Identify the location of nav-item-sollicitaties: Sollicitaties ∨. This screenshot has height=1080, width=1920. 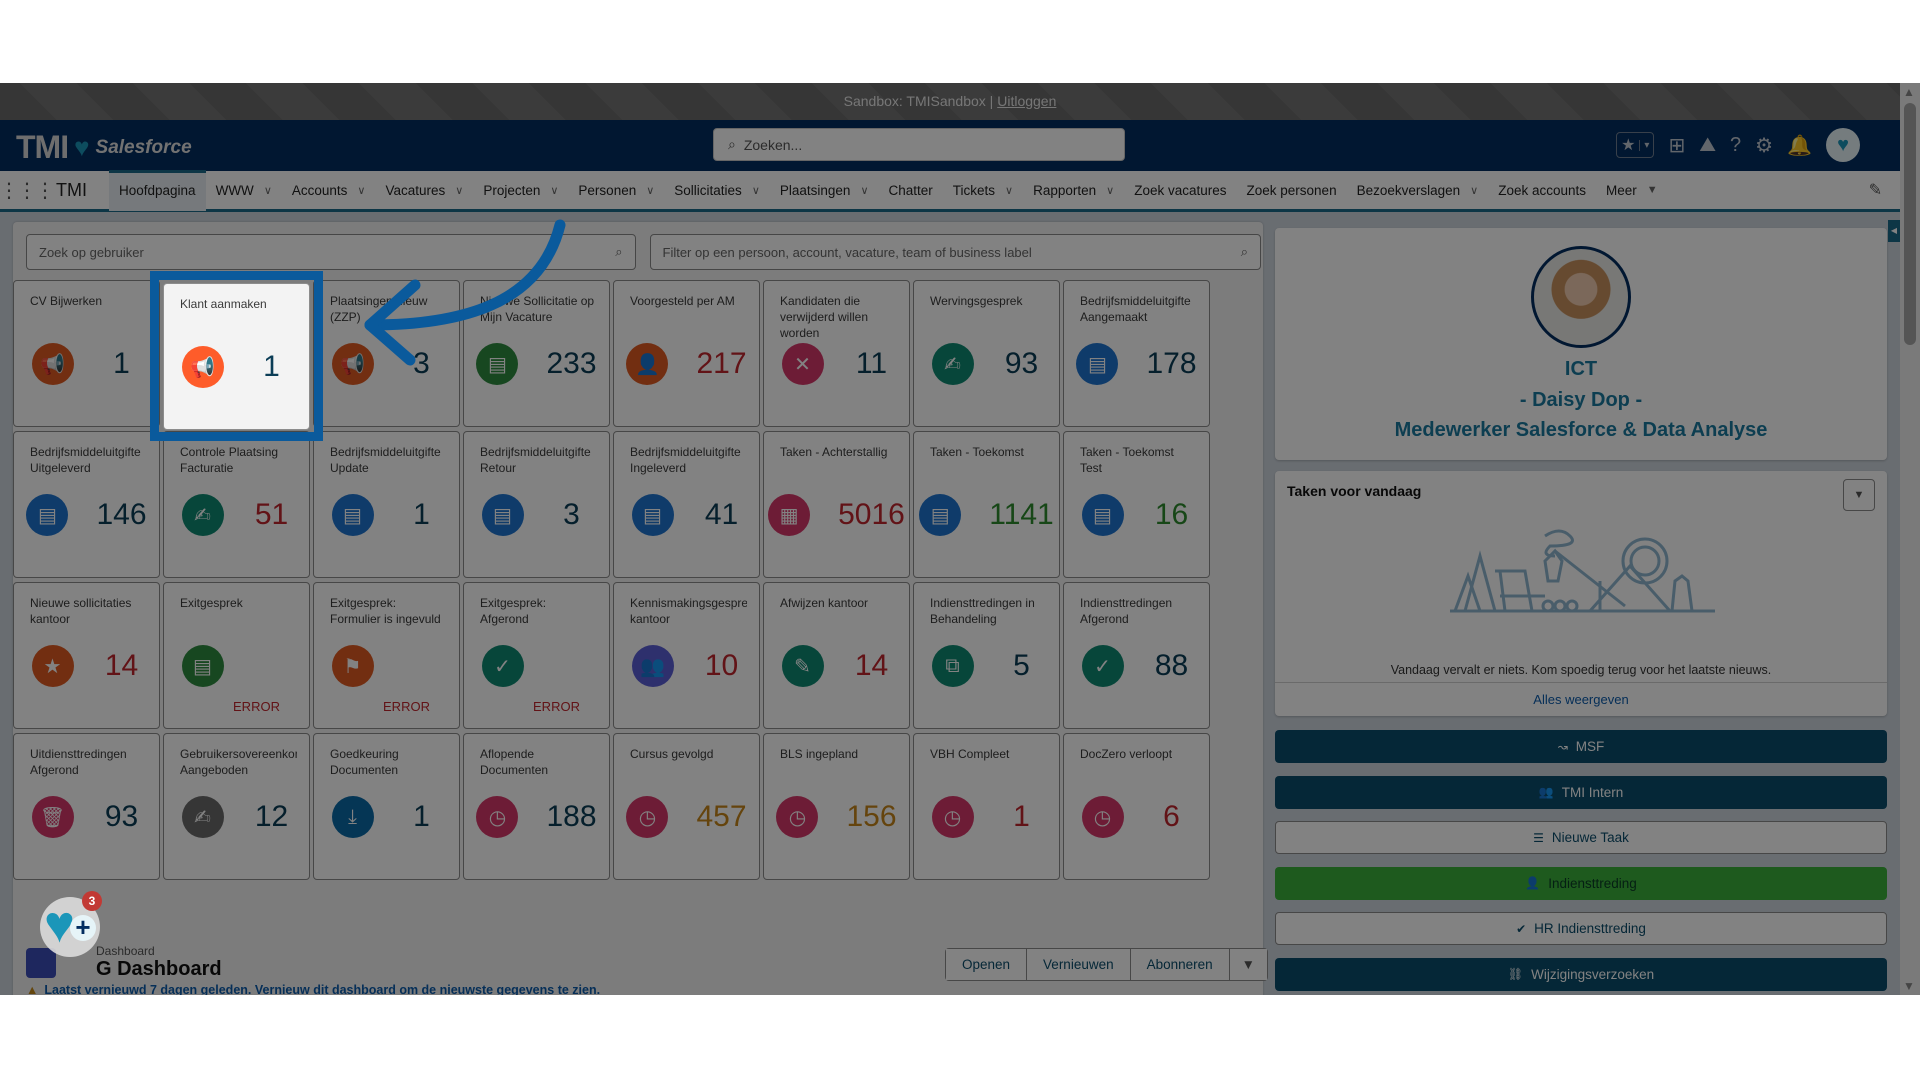
(717, 190).